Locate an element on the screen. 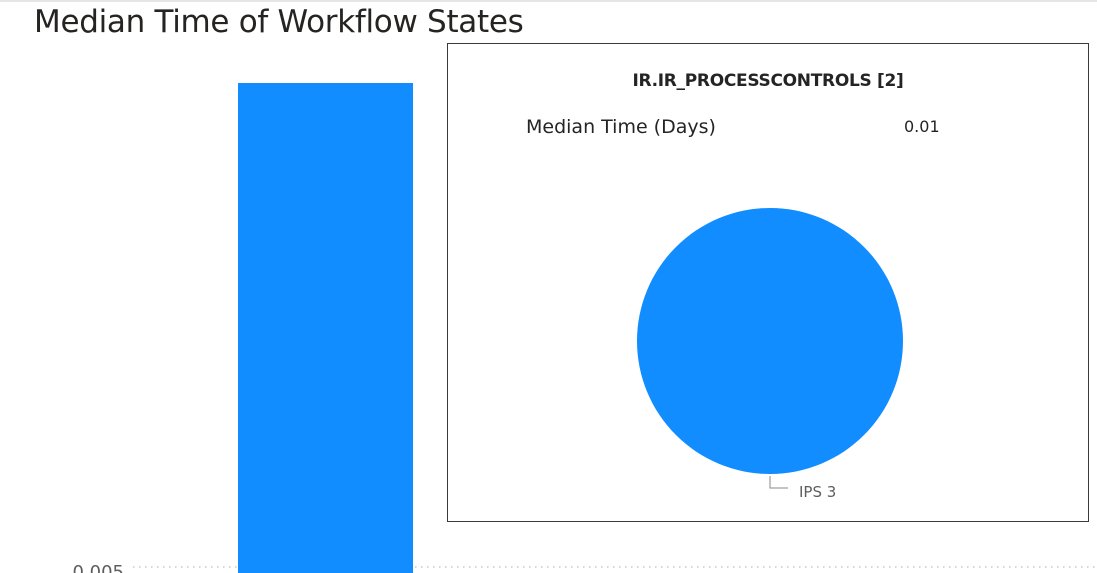 The height and width of the screenshot is (573, 1097). bar is located at coordinates (325, 328).